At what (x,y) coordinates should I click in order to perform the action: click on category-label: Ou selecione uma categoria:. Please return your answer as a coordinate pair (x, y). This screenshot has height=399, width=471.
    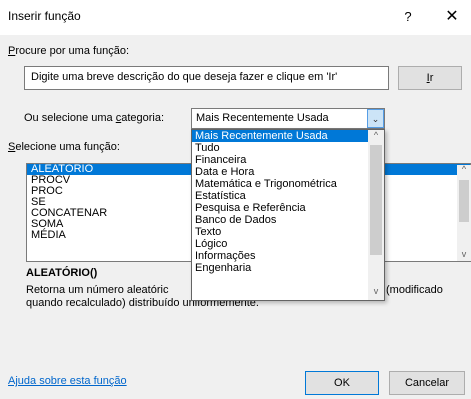
    Looking at the image, I should click on (94, 118).